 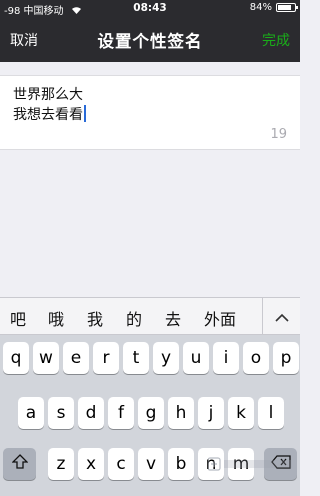 I want to click on key-x: x, so click(x=91, y=464).